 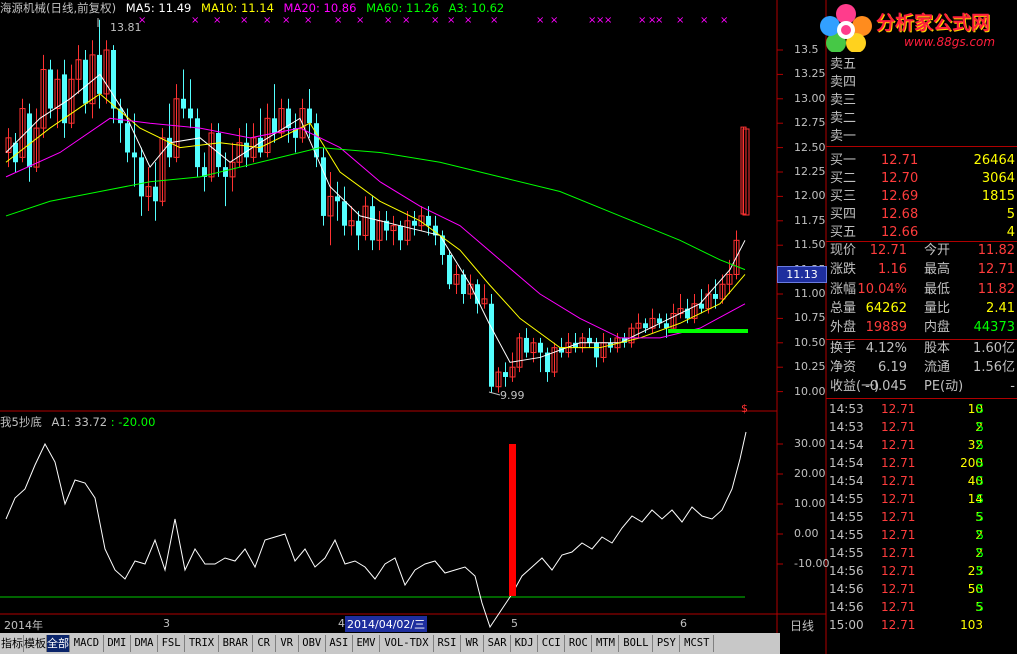 What do you see at coordinates (921, 161) in the screenshot?
I see `order-book-row: 买一 12.71 26464` at bounding box center [921, 161].